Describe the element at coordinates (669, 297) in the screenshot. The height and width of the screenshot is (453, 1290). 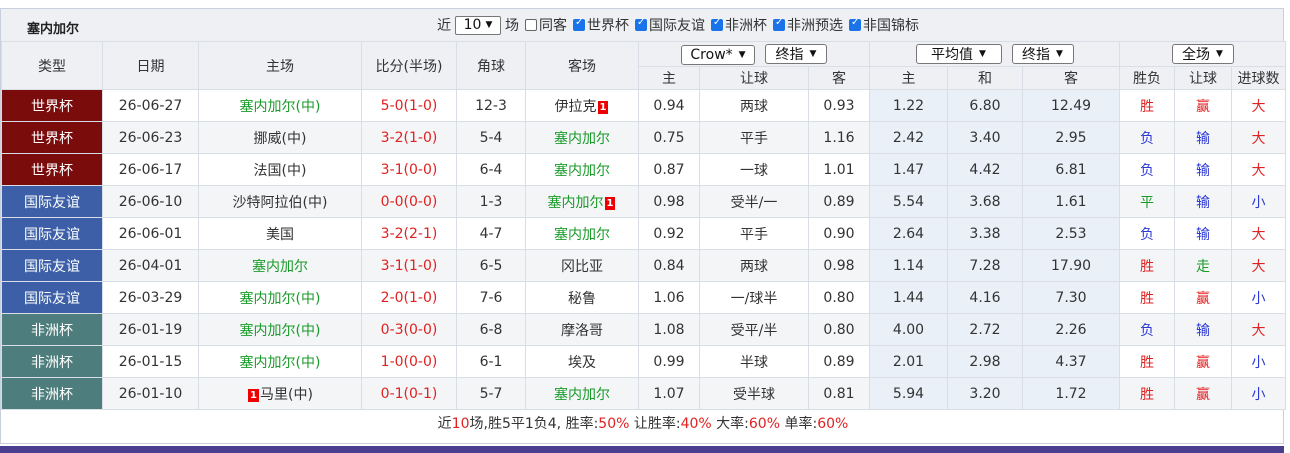
I see `asian-home-odds: 1.06` at that location.